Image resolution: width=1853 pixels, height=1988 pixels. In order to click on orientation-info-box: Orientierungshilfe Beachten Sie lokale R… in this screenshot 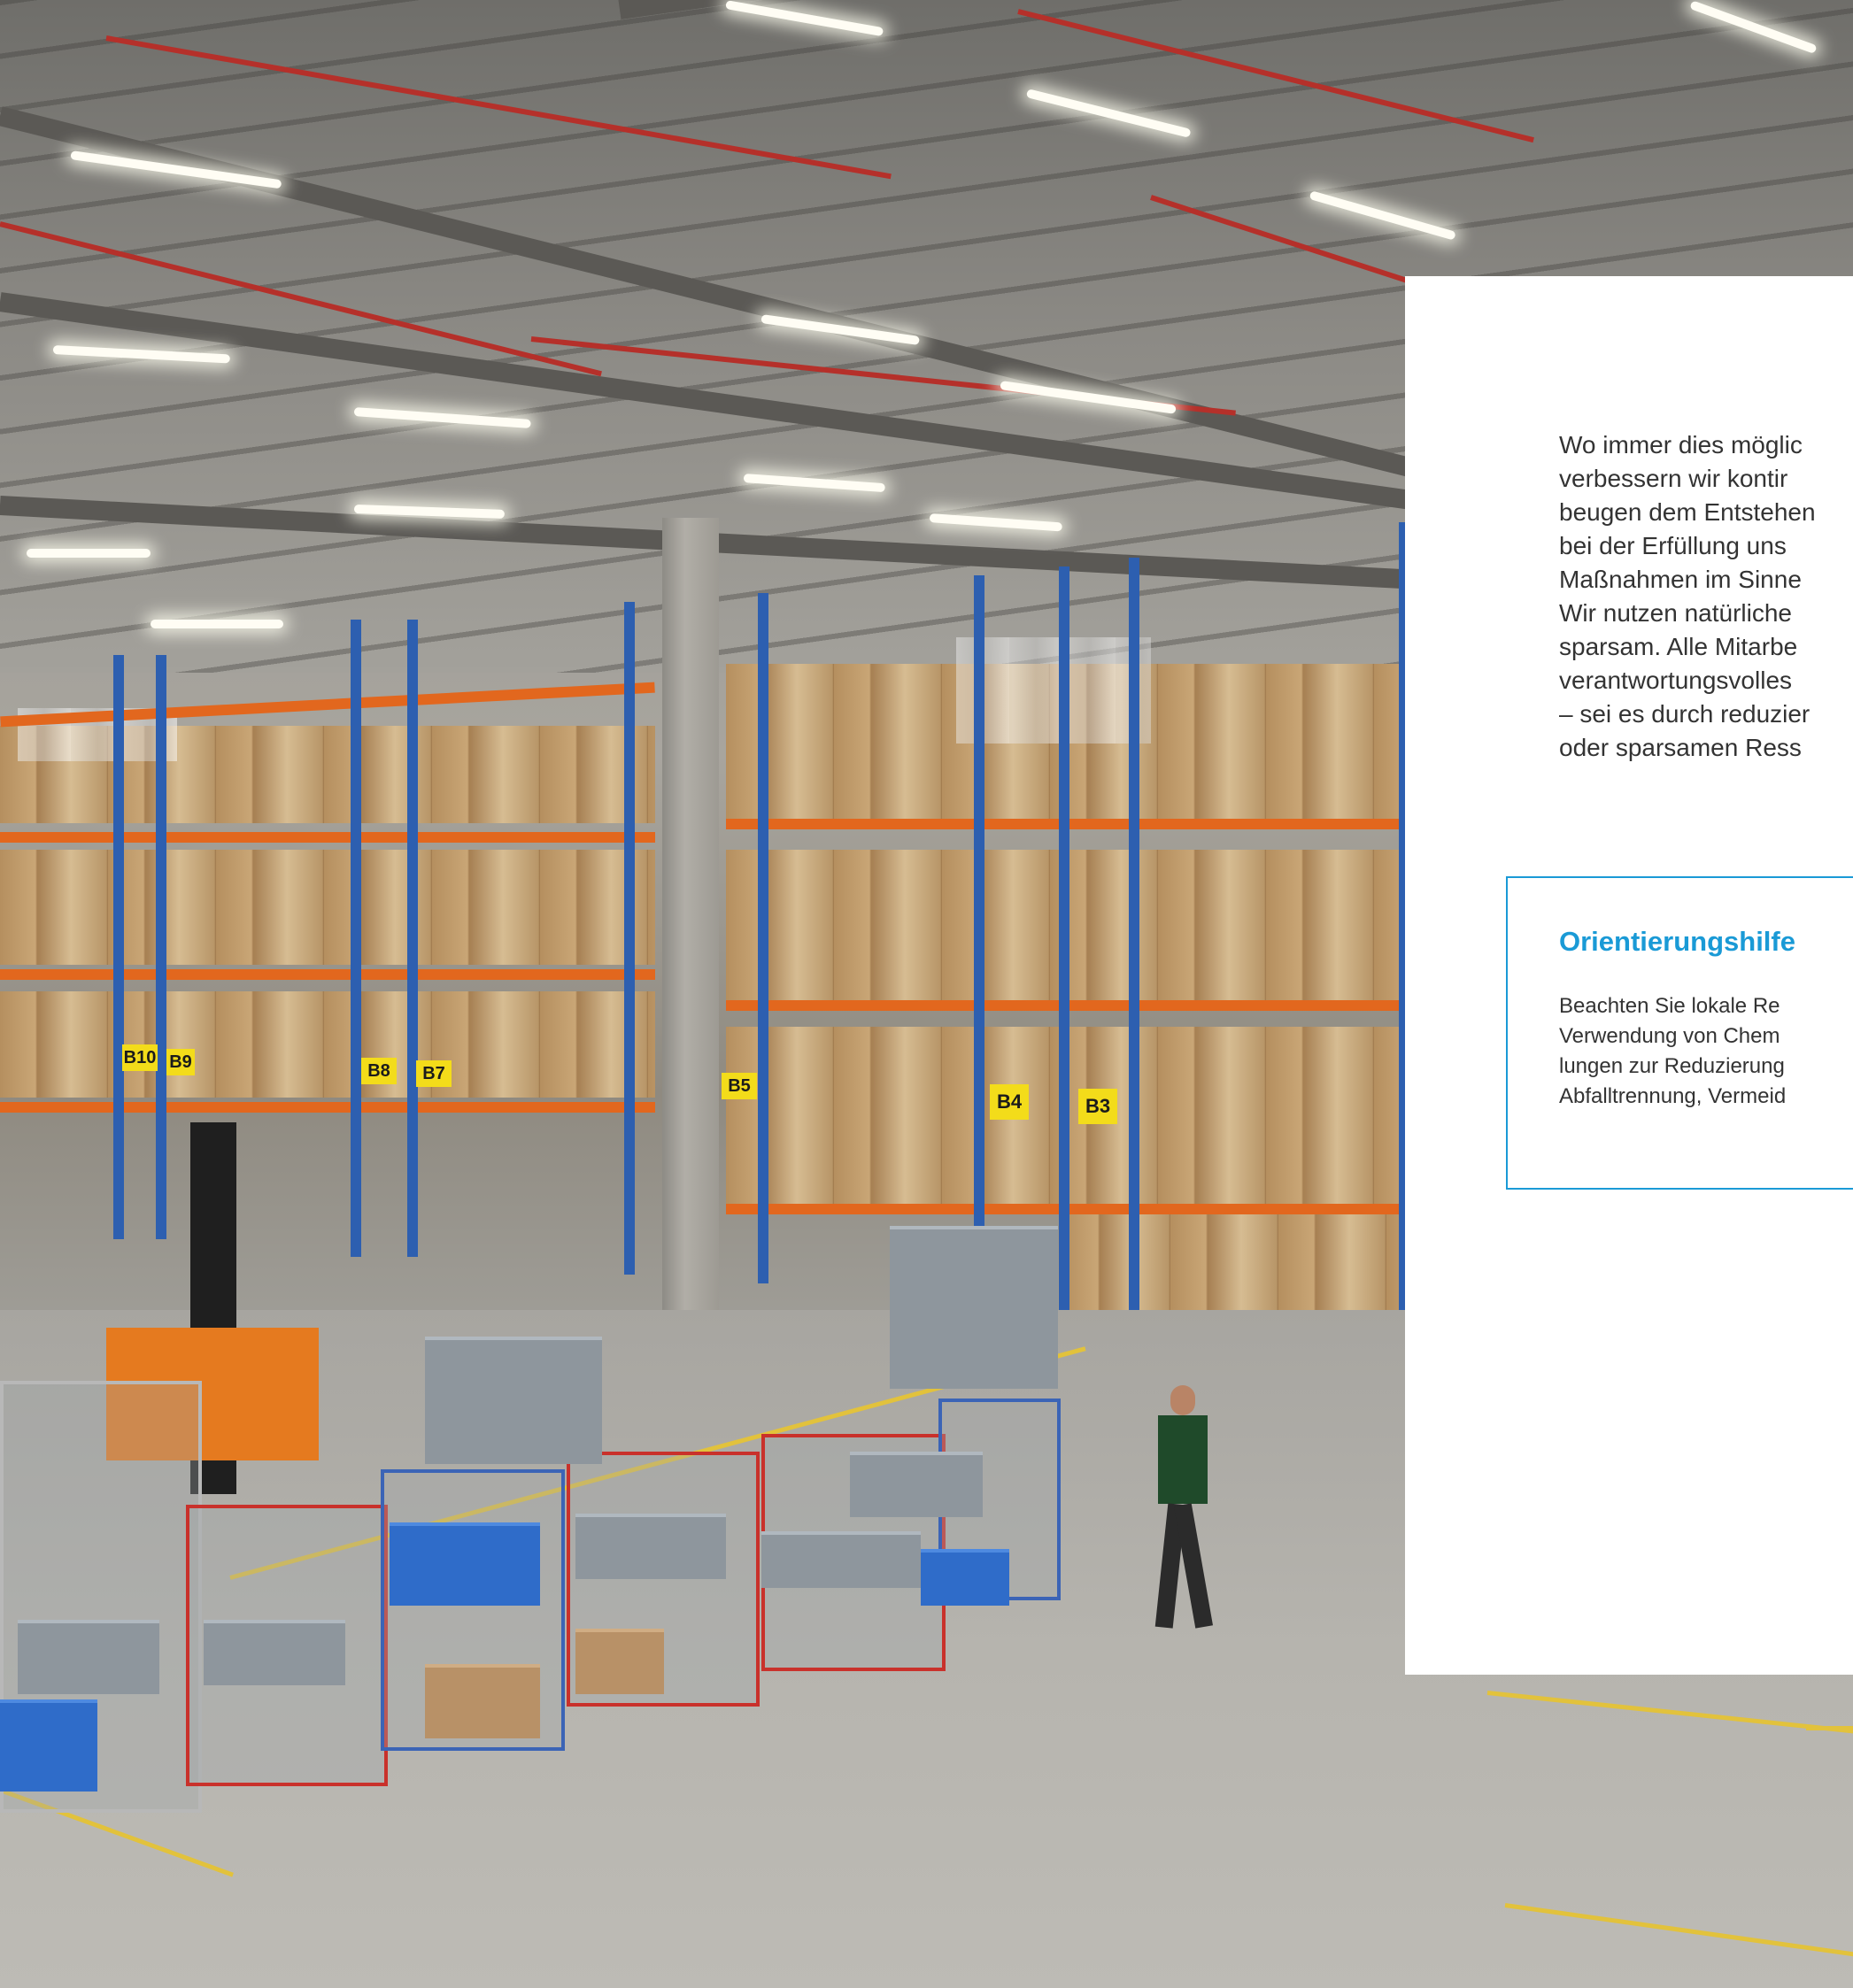, I will do `click(1679, 1033)`.